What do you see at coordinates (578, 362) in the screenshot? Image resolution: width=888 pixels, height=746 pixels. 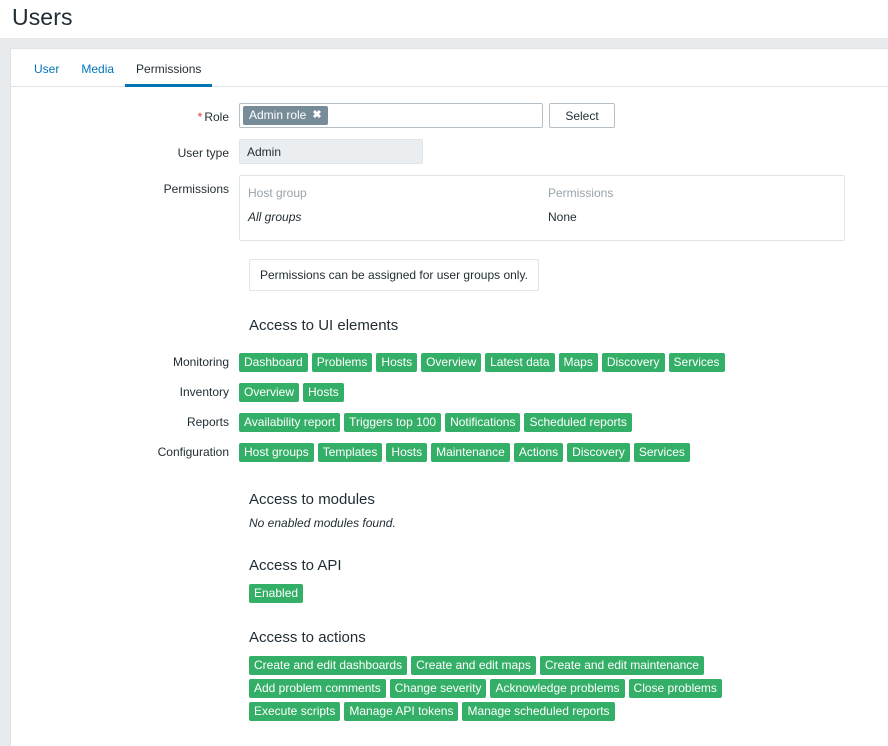 I see `ui-tag-maps: Maps` at bounding box center [578, 362].